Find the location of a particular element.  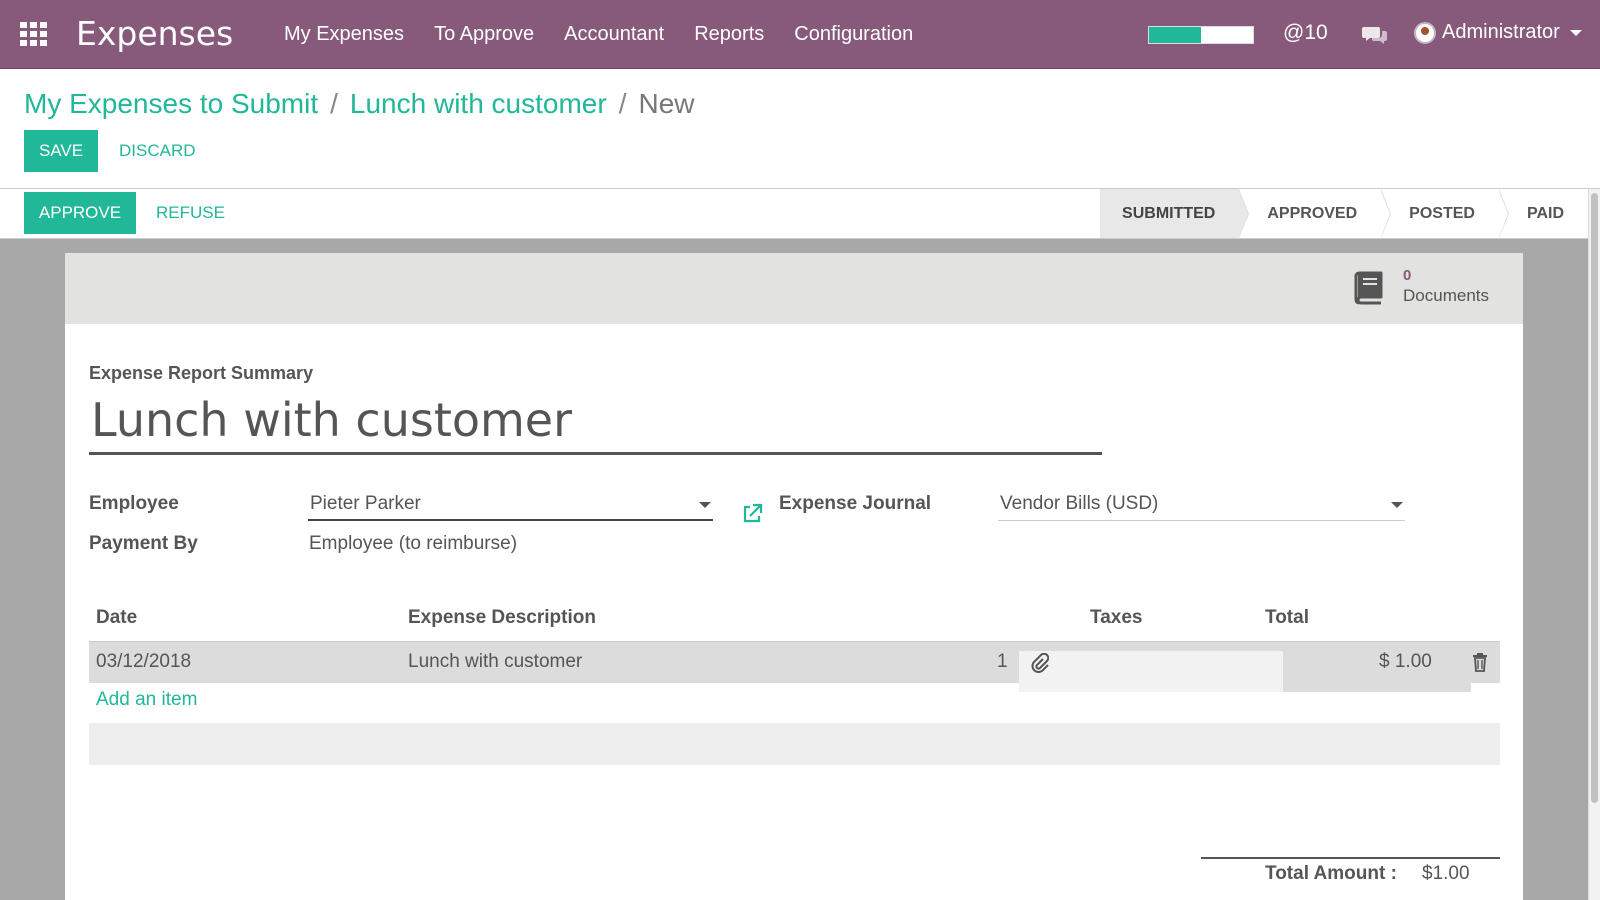

external-link-icon is located at coordinates (752, 514).